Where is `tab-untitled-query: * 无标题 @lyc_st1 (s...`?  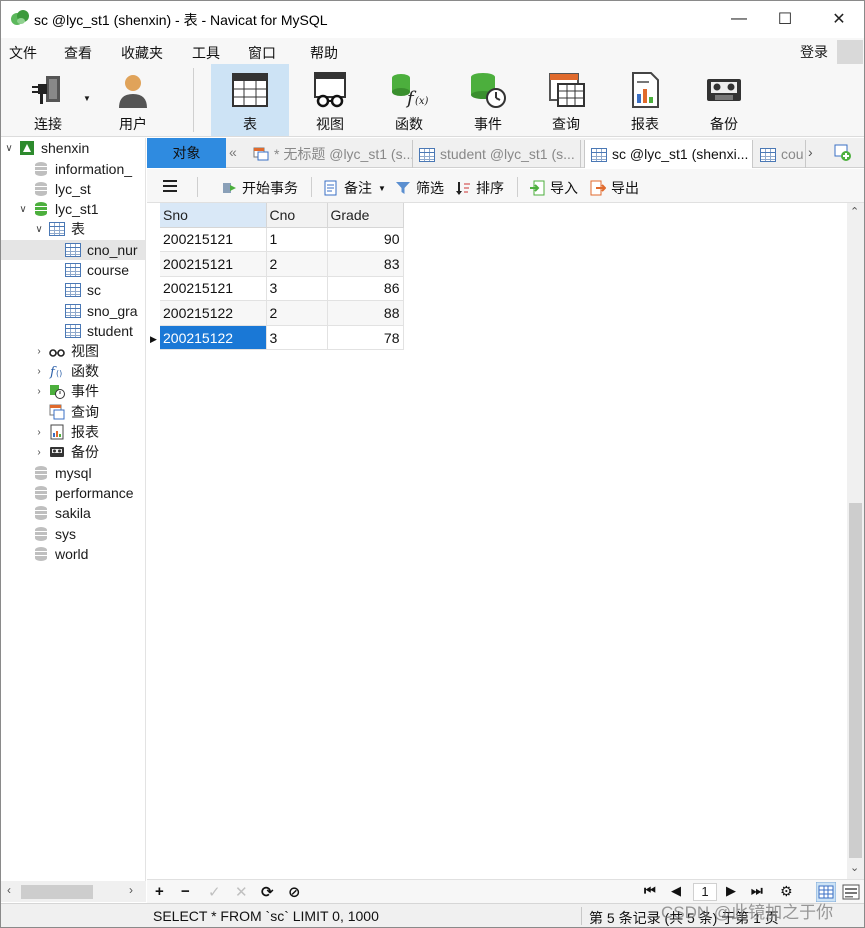 tab-untitled-query: * 无标题 @lyc_st1 (s... is located at coordinates (330, 154).